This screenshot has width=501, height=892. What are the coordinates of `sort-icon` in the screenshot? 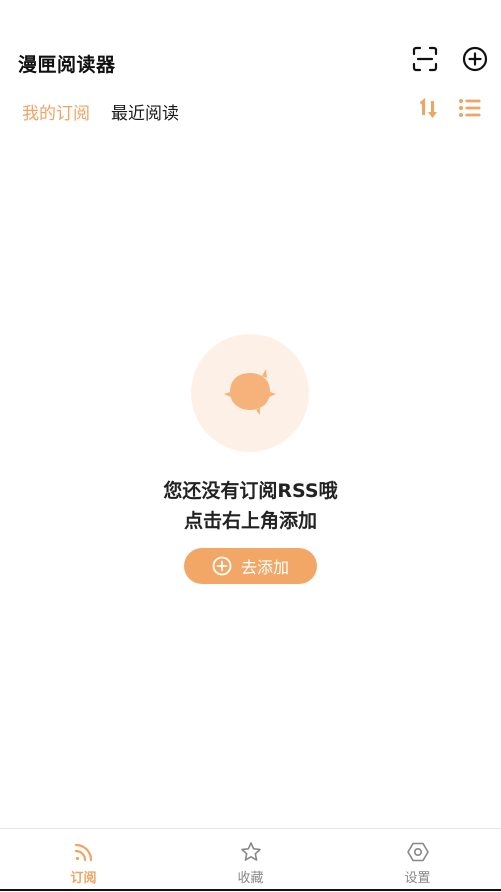 It's located at (430, 110).